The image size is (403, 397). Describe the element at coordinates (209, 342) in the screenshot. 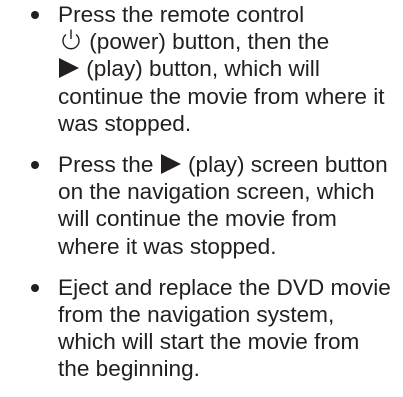

I see `item-3-line-3: which will start the movie from` at that location.